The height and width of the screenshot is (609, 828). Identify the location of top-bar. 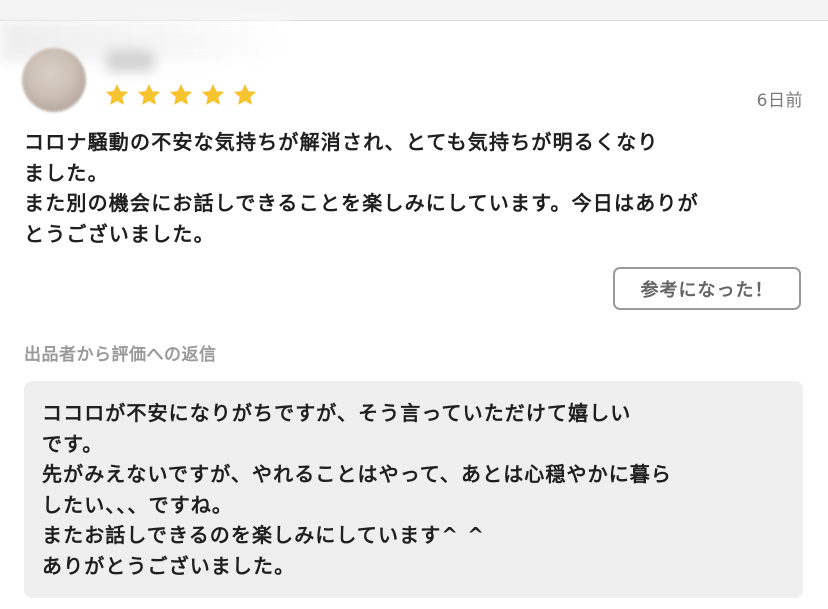
(414, 10).